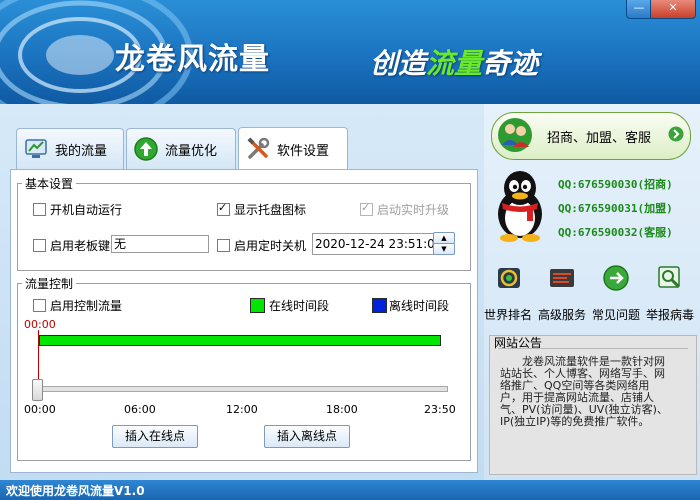 This screenshot has width=700, height=500. Describe the element at coordinates (562, 315) in the screenshot. I see `nav-label: 高级服务` at that location.